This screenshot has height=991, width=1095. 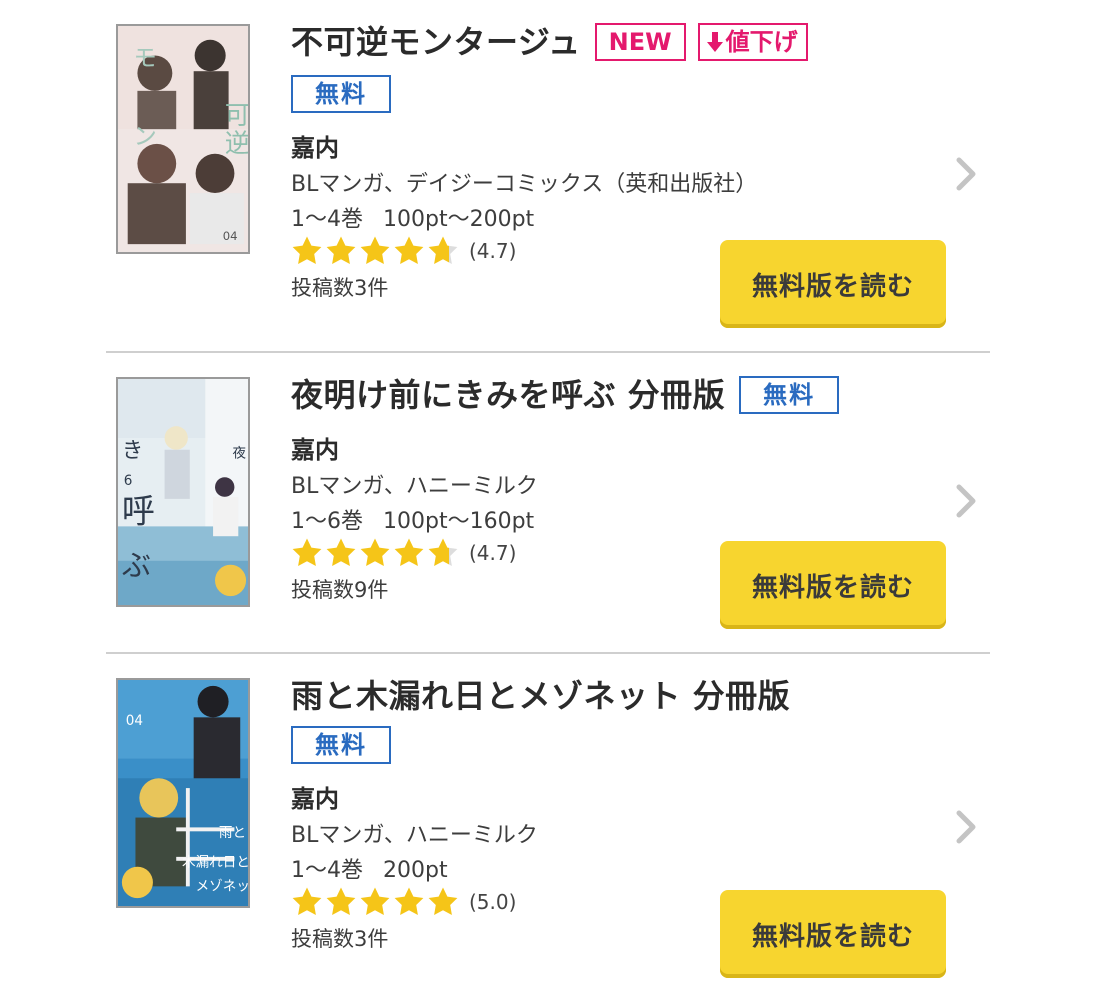 I want to click on price: 100pt〜160pt, so click(x=459, y=521).